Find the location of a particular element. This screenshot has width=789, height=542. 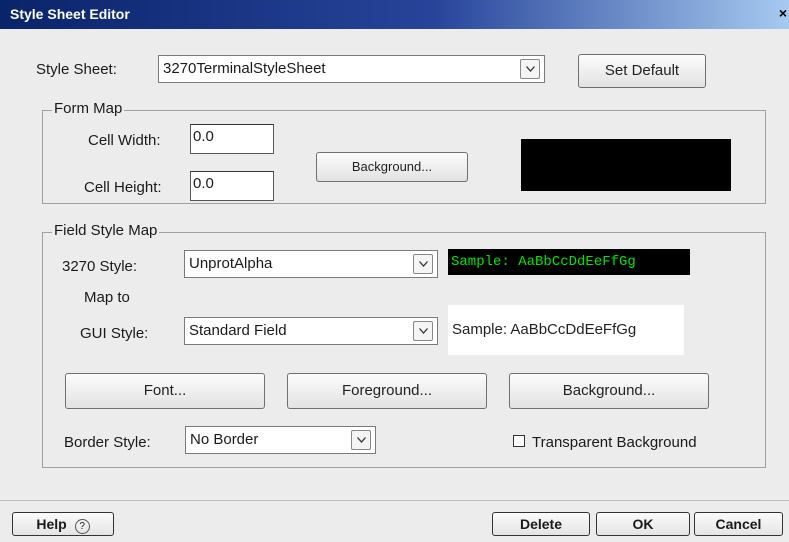

border-style-label: Border Style: is located at coordinates (107, 442).